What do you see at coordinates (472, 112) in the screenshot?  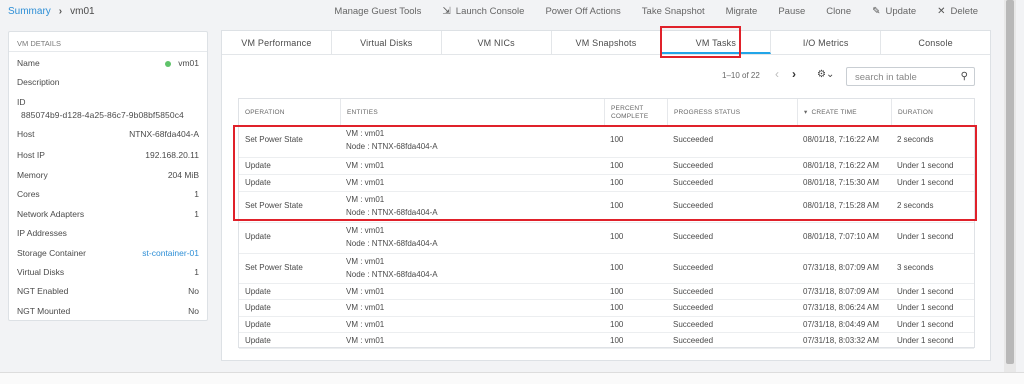 I see `column-header-entities: ENTITIES` at bounding box center [472, 112].